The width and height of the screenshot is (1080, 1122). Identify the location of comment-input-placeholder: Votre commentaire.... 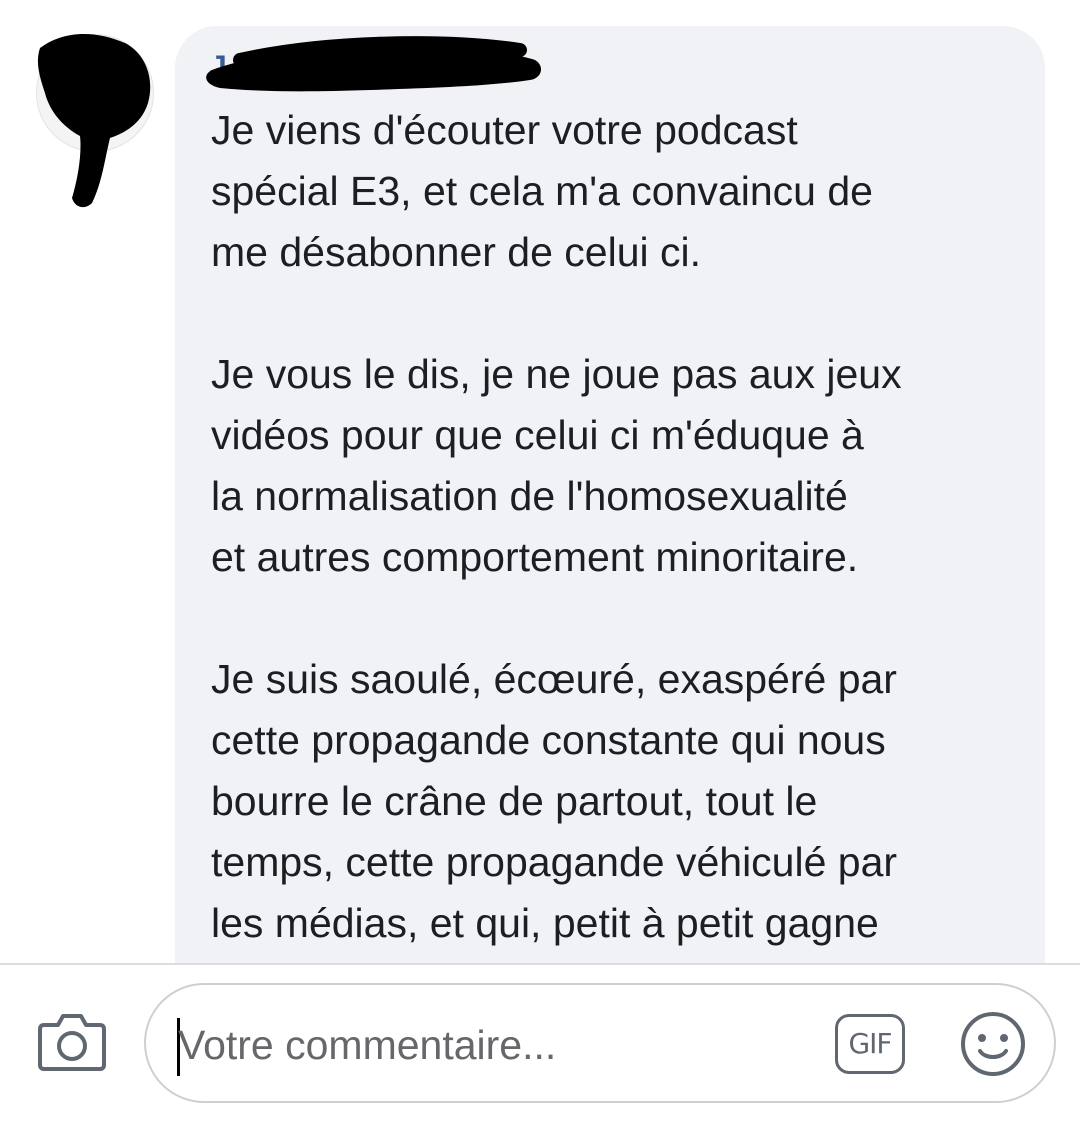
(367, 1045).